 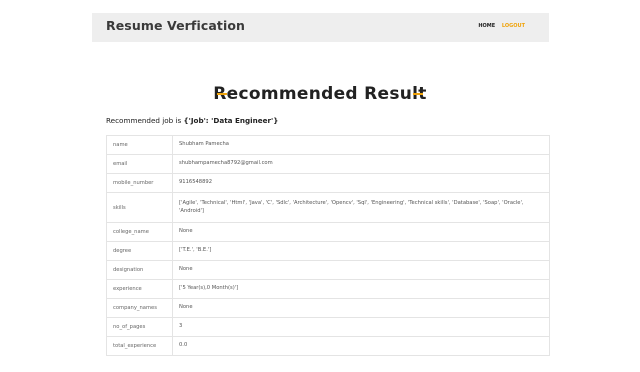 I want to click on row-value: ['5 Year(s),0 Month(s)'], so click(x=361, y=289).